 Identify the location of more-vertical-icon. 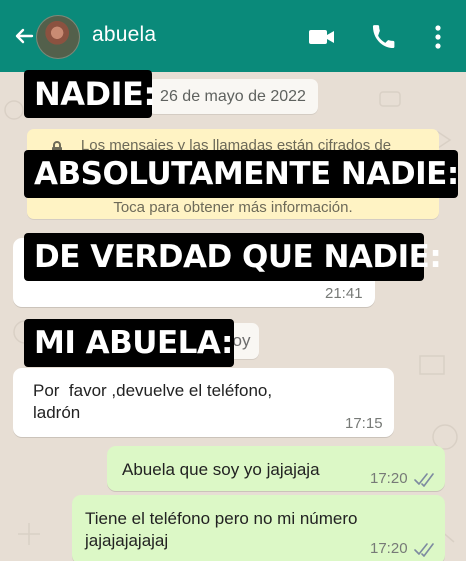
(438, 37).